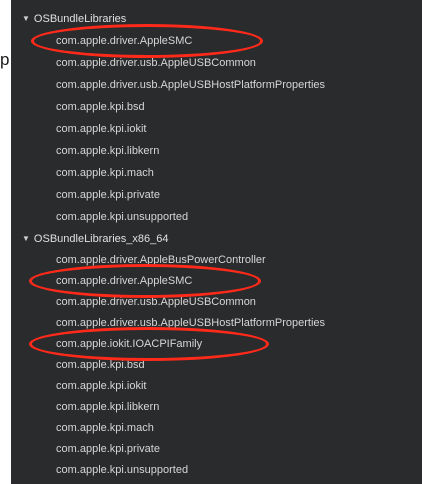  What do you see at coordinates (80, 19) in the screenshot?
I see `group-label: OSBundleLibraries` at bounding box center [80, 19].